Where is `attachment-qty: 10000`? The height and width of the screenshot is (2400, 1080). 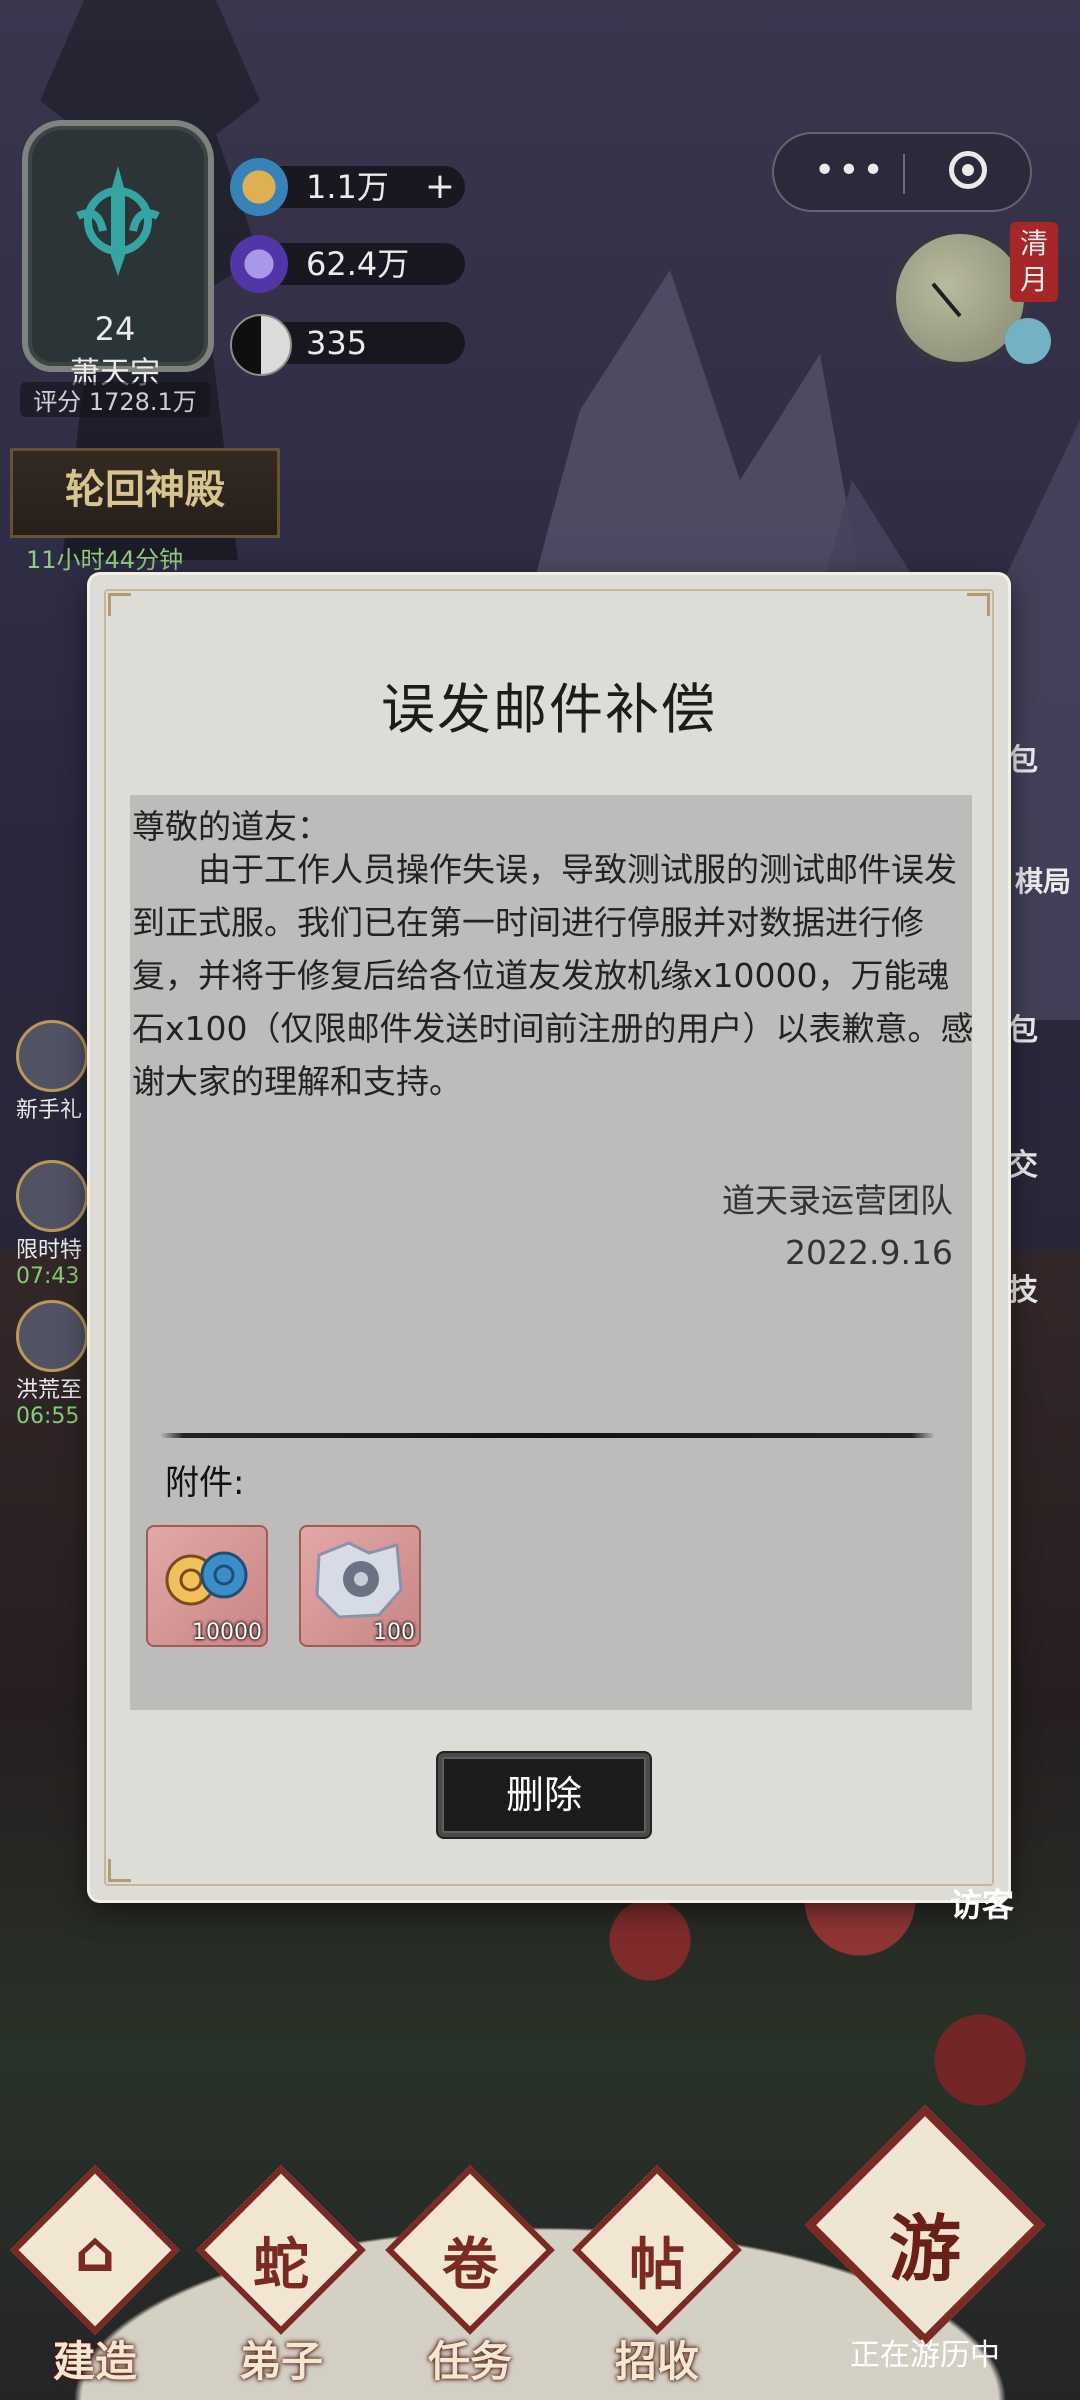 attachment-qty: 10000 is located at coordinates (227, 1632).